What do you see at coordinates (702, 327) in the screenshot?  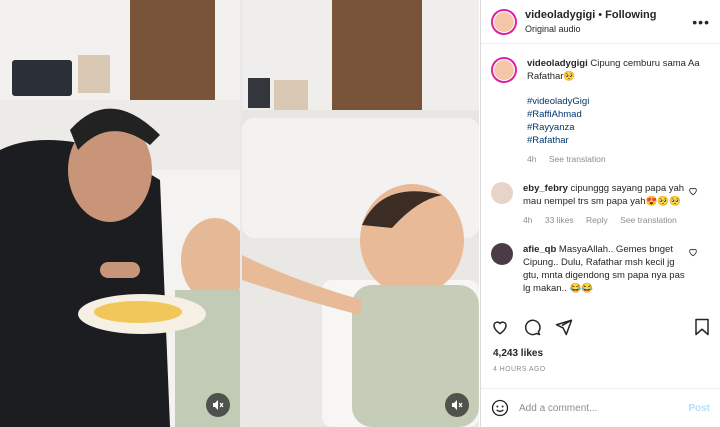 I see `bookmark-icon` at bounding box center [702, 327].